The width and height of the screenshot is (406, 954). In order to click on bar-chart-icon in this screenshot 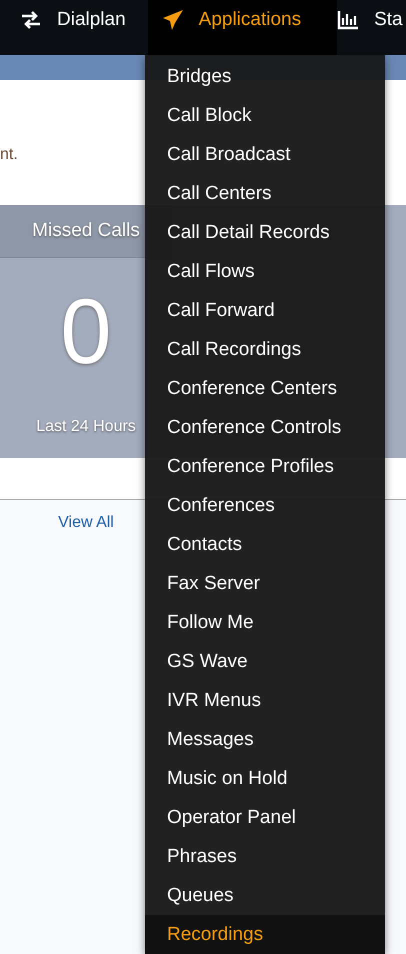, I will do `click(348, 20)`.